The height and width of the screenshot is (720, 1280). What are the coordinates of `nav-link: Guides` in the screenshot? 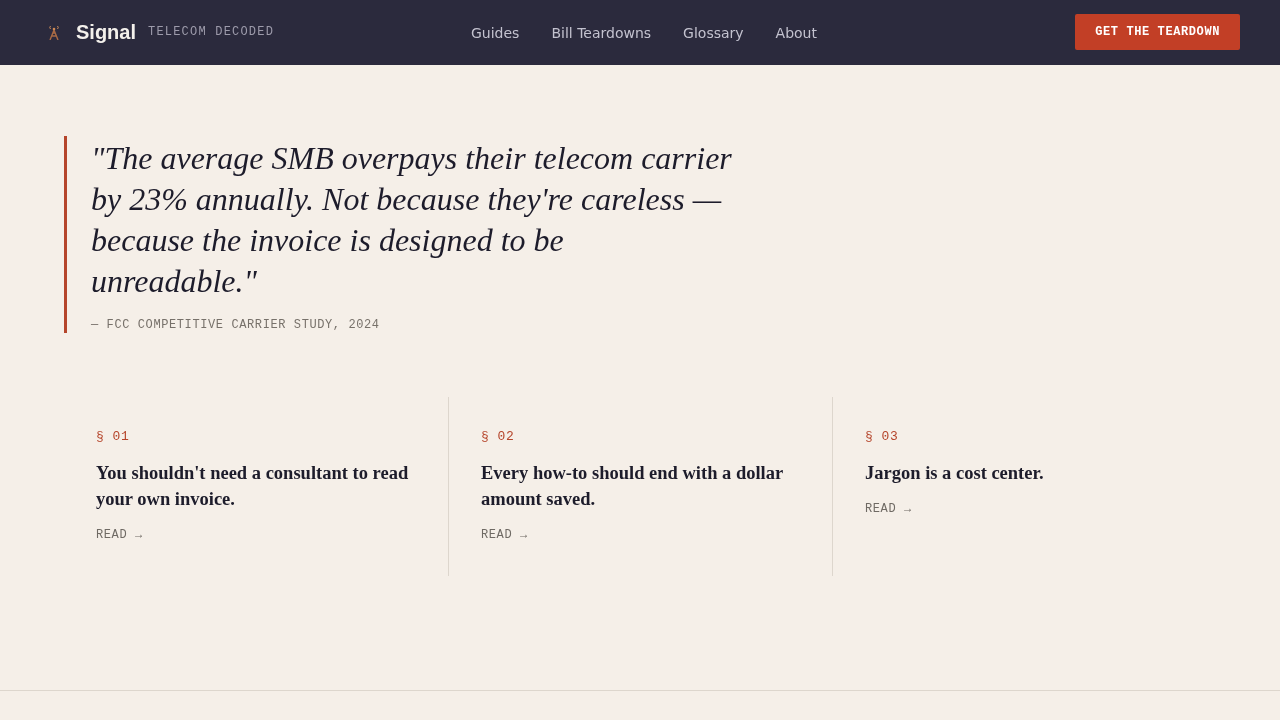 It's located at (495, 32).